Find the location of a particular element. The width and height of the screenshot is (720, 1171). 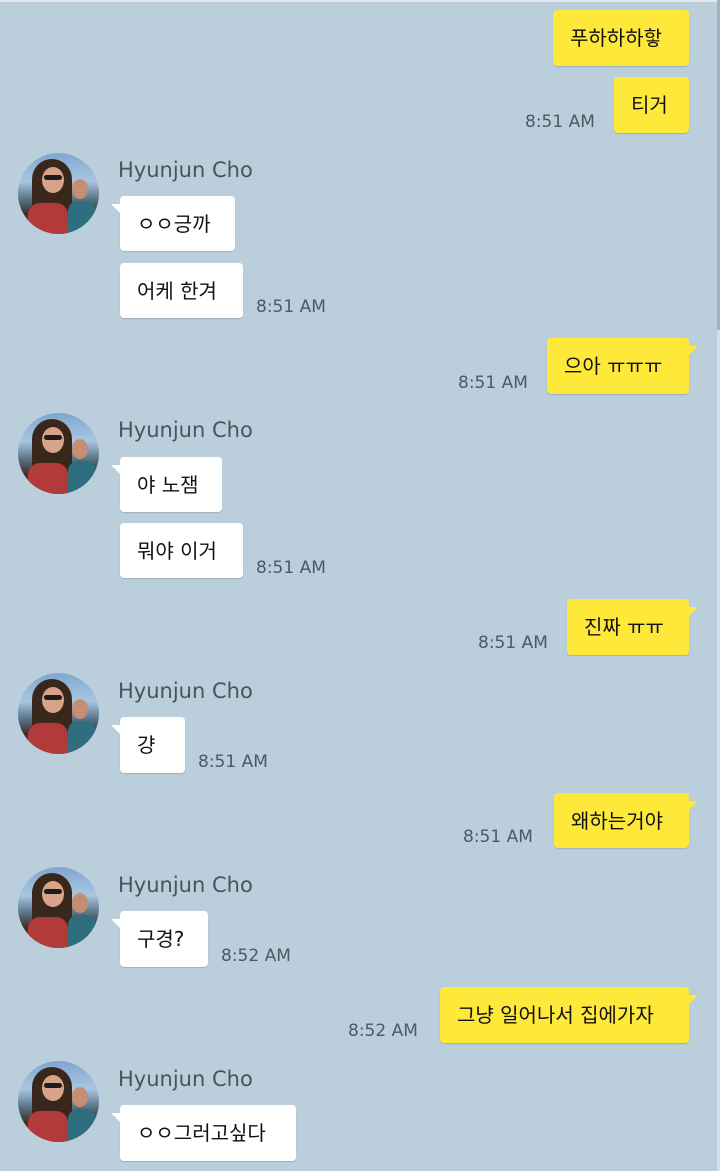

their-message-bubble: 걍 is located at coordinates (148, 745).